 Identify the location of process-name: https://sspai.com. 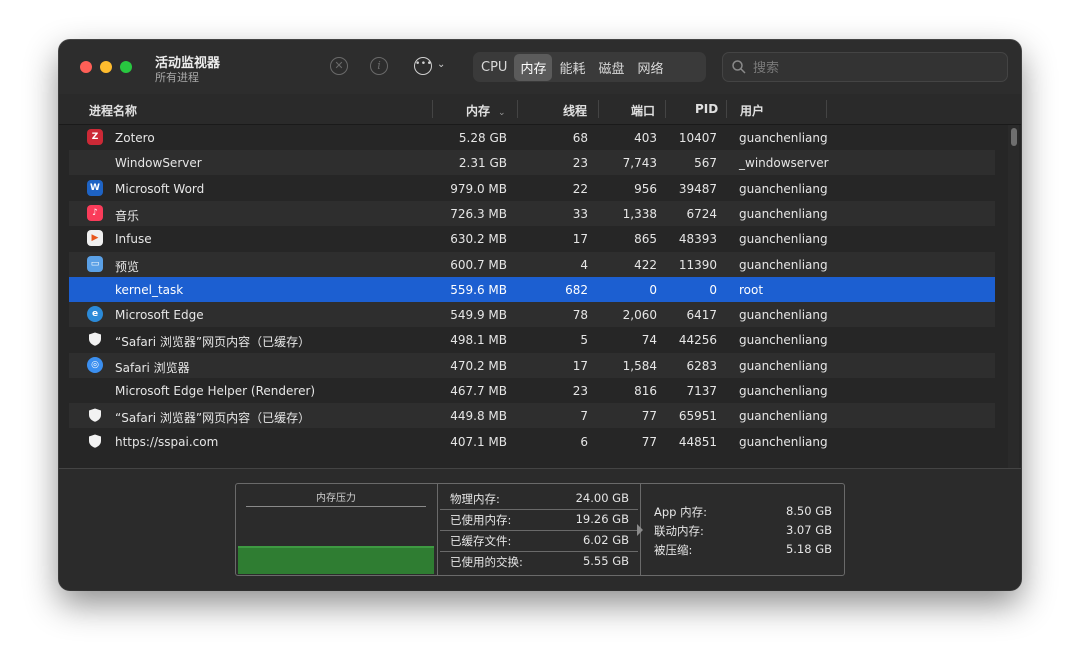
(167, 441).